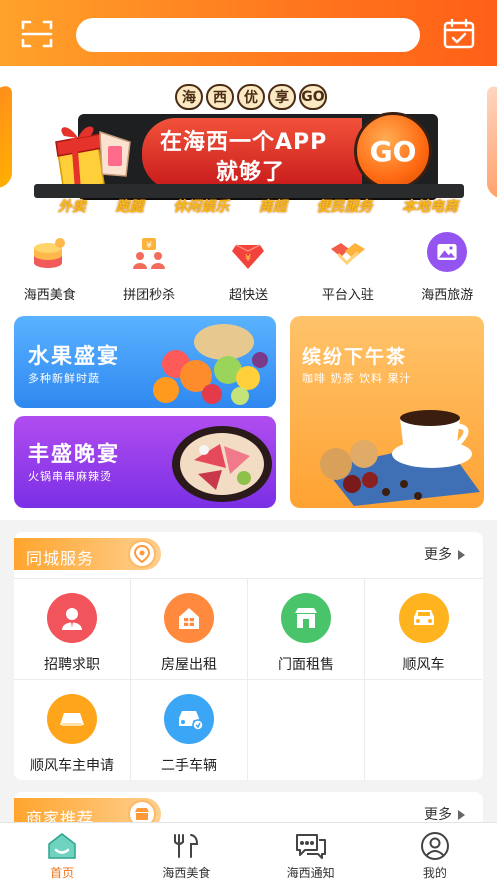 The height and width of the screenshot is (883, 497). Describe the element at coordinates (72, 665) in the screenshot. I see `service-label: 招聘求职` at that location.